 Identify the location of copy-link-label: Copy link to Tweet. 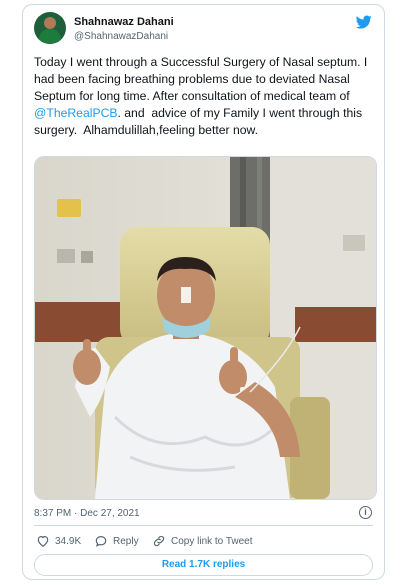
(212, 541).